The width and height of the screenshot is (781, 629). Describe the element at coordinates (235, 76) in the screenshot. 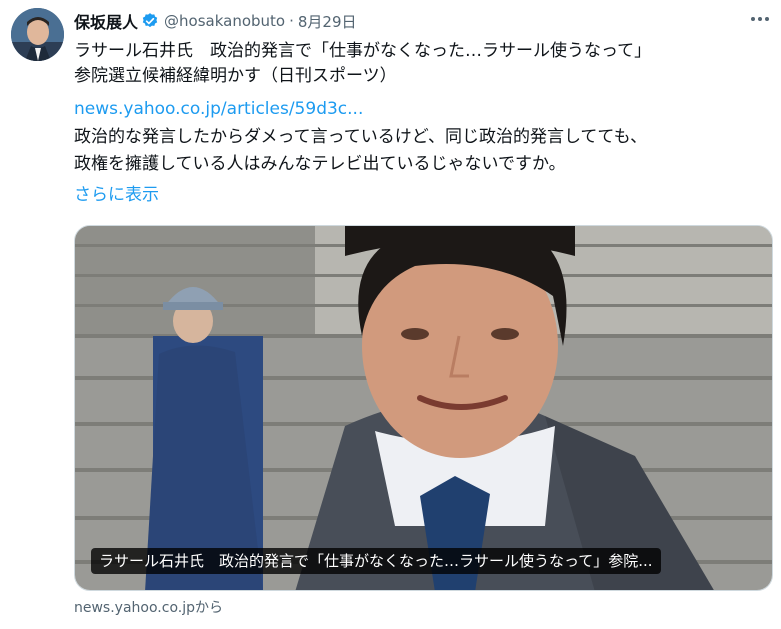

I see `tweet-text-line: 参院選立候補経緯明かす（日刊スポーツ）` at that location.